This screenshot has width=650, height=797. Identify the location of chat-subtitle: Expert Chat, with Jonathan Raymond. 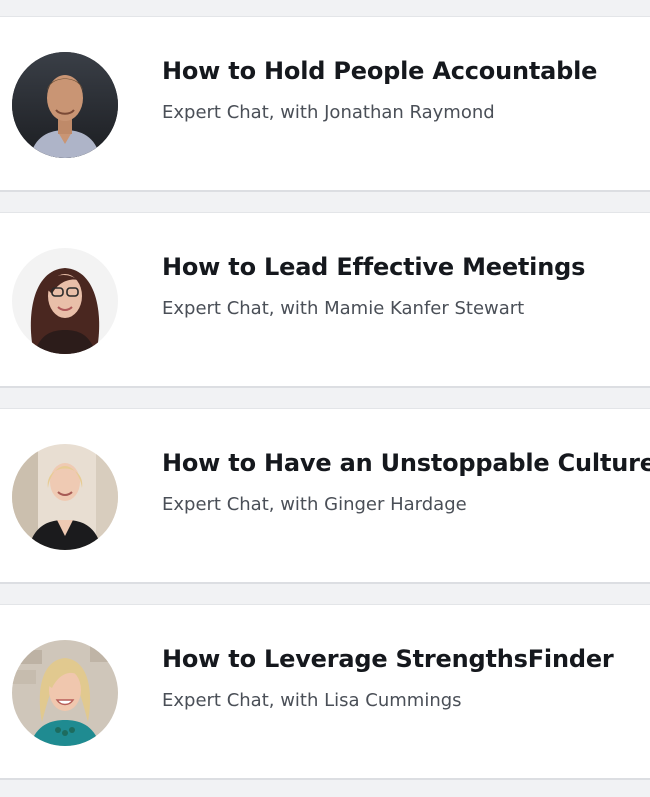
(328, 112).